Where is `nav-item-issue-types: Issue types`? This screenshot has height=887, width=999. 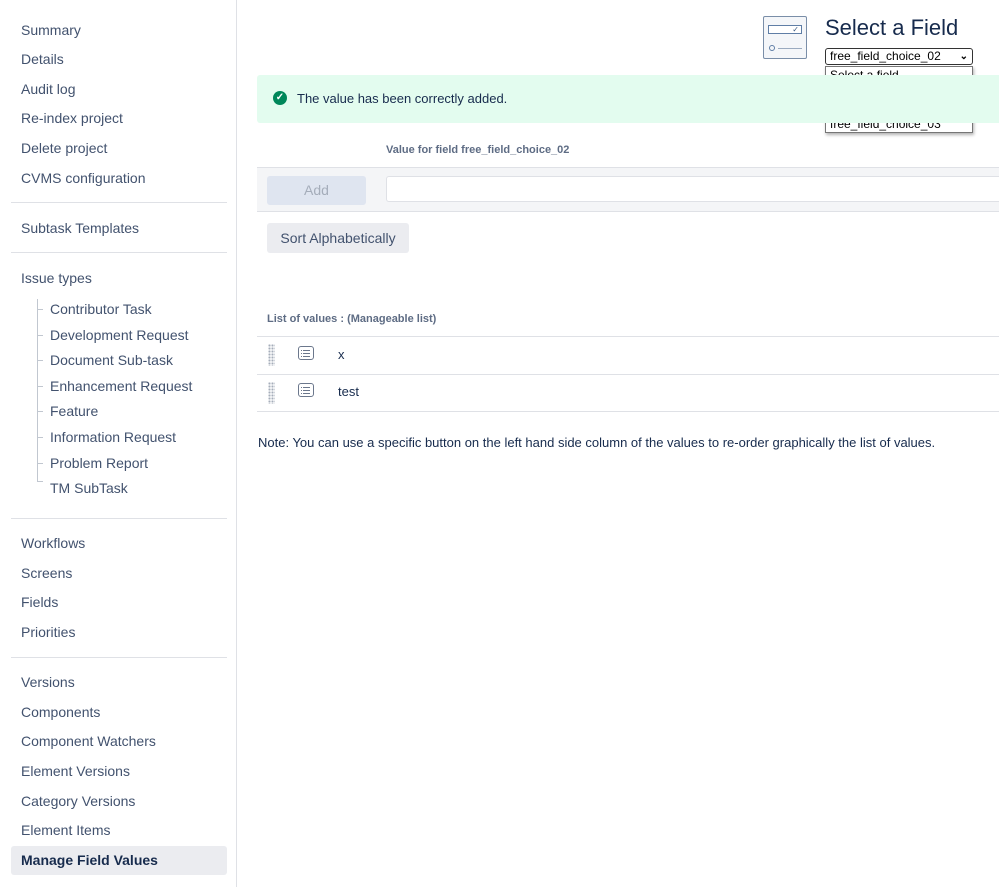 nav-item-issue-types: Issue types is located at coordinates (56, 278).